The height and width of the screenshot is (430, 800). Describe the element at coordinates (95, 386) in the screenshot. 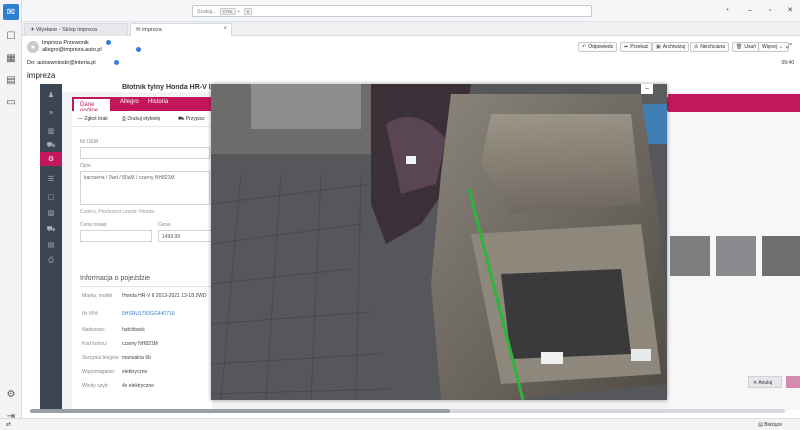

I see `vehicle-key: Windy szyb:` at that location.